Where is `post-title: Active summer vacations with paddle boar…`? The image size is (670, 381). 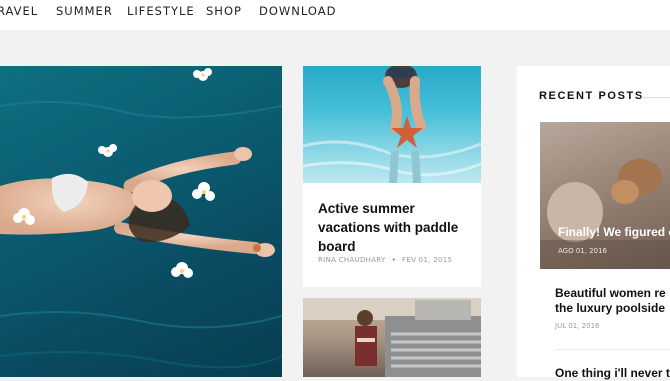
post-title: Active summer vacations with paddle boar… is located at coordinates (395, 227).